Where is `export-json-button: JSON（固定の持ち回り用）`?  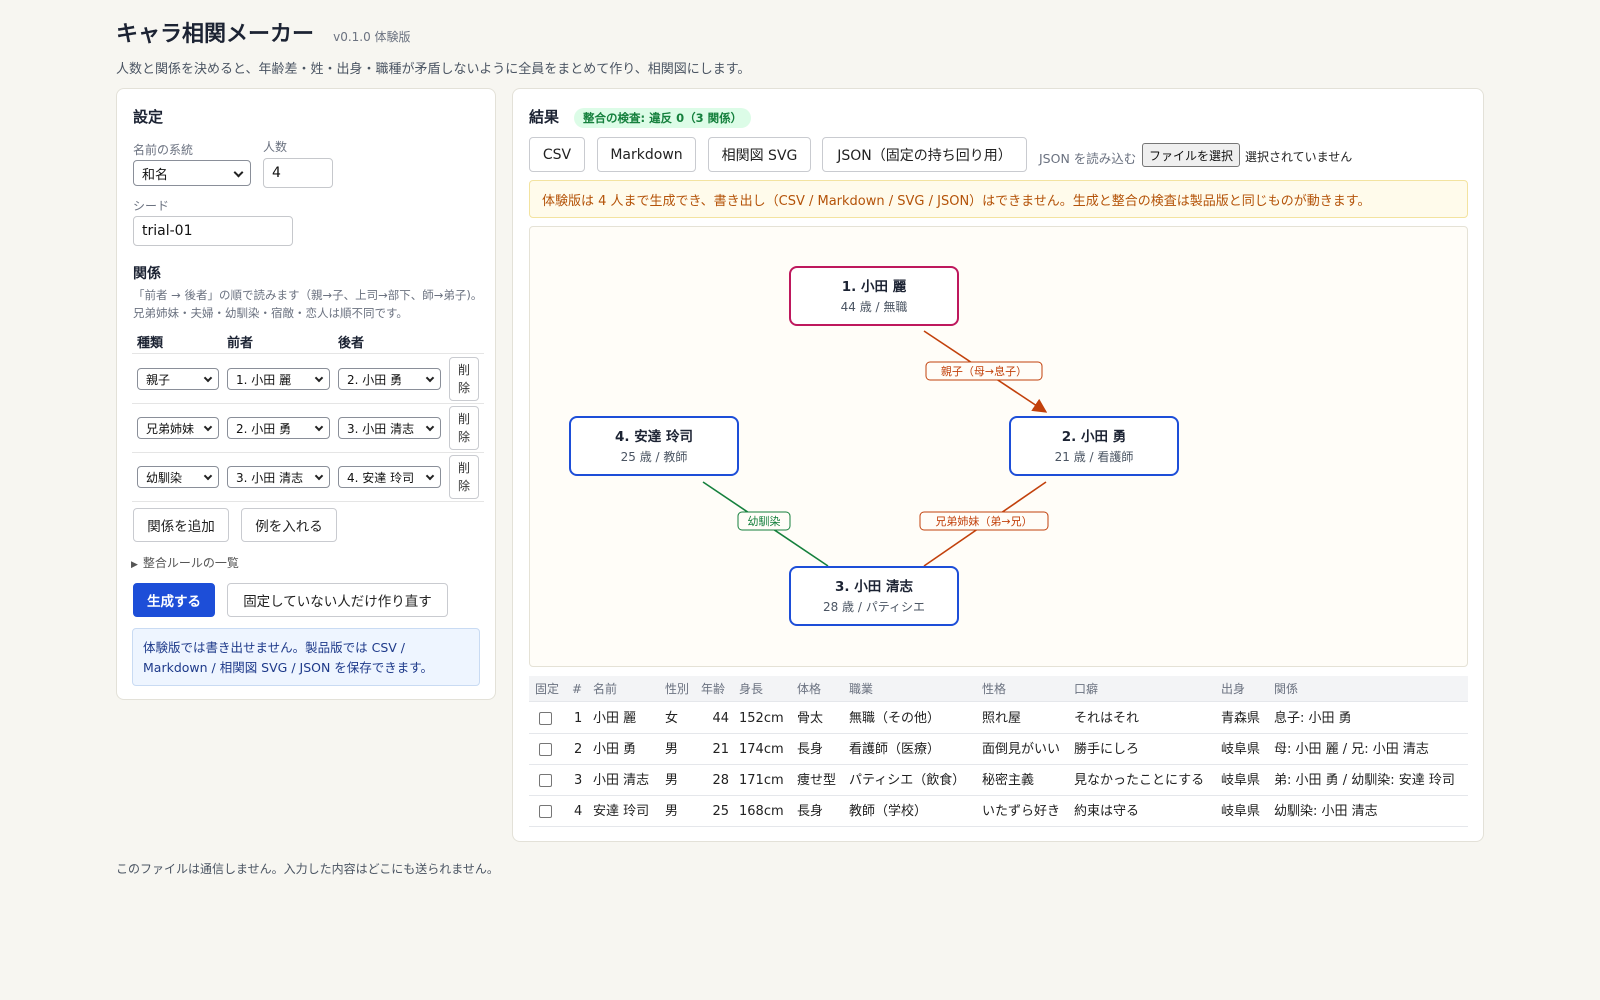
export-json-button: JSON（固定の持ち回り用） is located at coordinates (924, 154).